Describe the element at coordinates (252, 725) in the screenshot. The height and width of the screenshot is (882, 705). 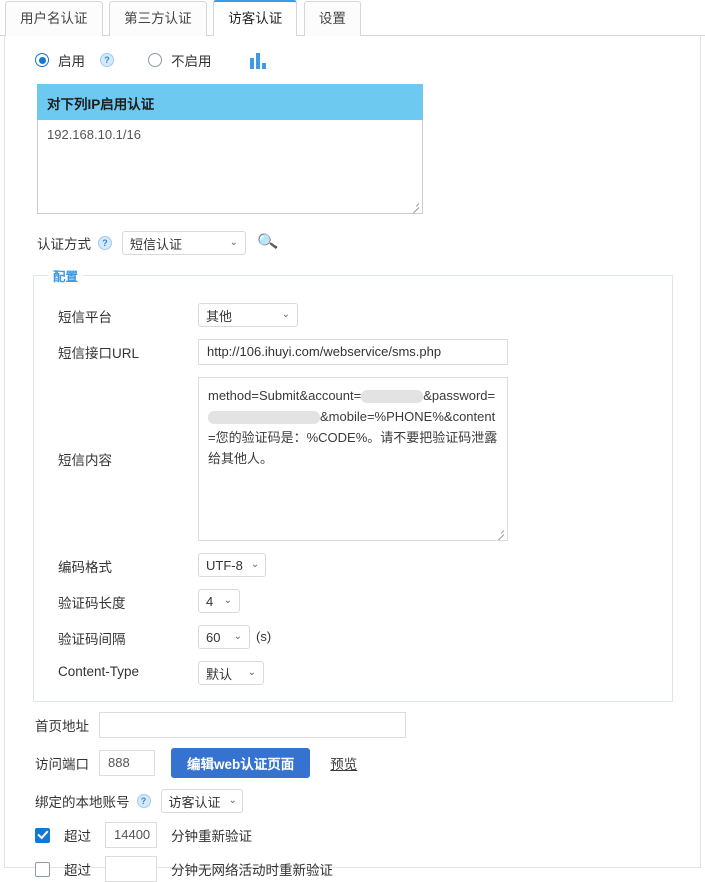
I see `home-url-input` at that location.